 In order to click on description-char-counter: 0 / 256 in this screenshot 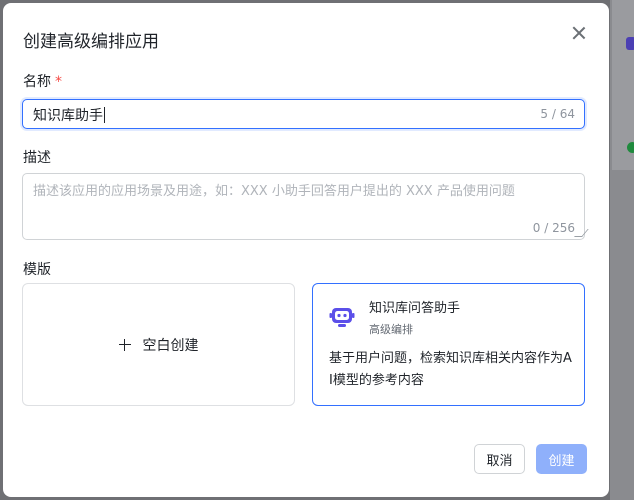, I will do `click(553, 228)`.